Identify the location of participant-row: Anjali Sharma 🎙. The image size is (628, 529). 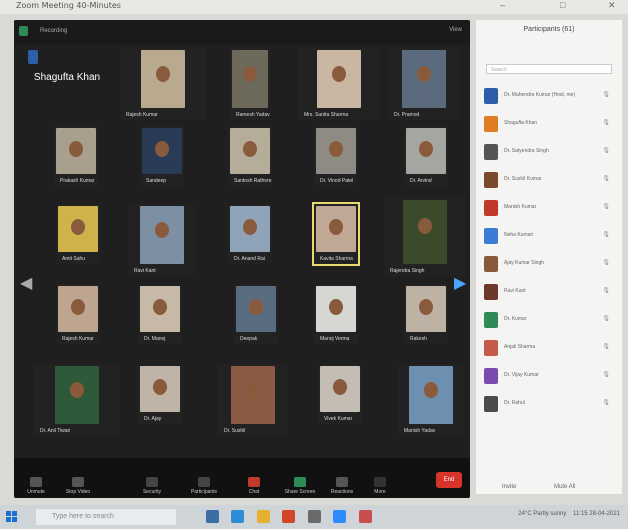
(549, 348).